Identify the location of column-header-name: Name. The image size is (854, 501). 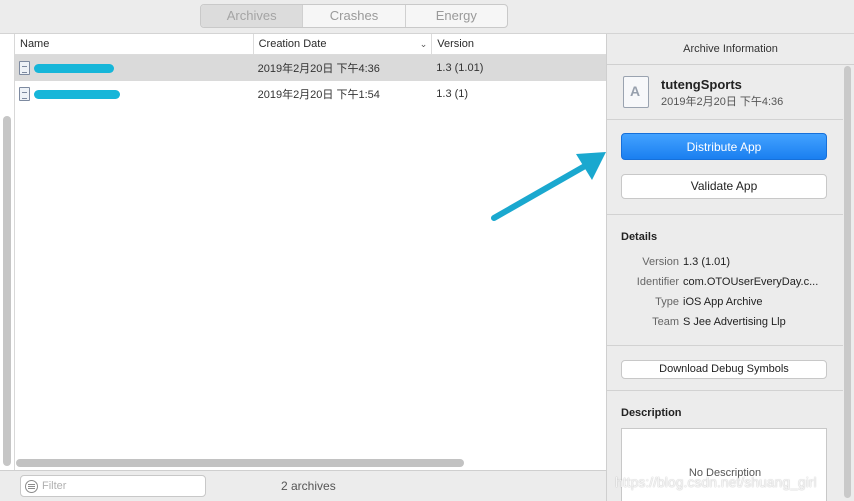
(134, 44).